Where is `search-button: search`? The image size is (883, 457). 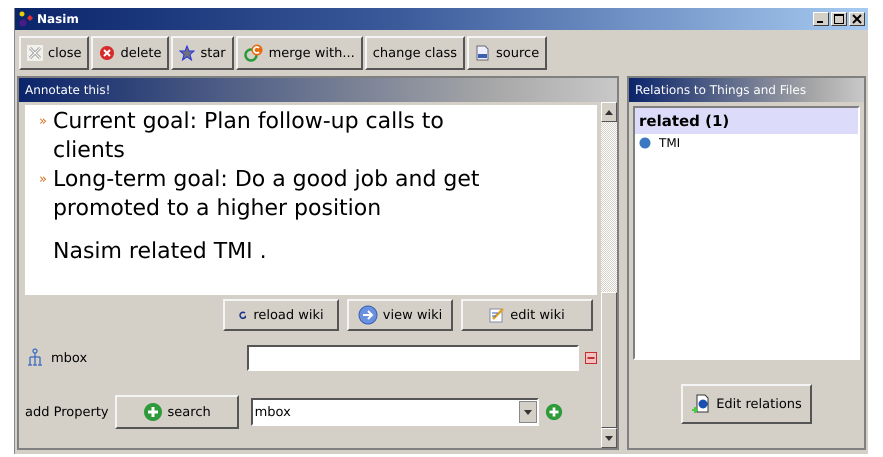
search-button: search is located at coordinates (176, 412).